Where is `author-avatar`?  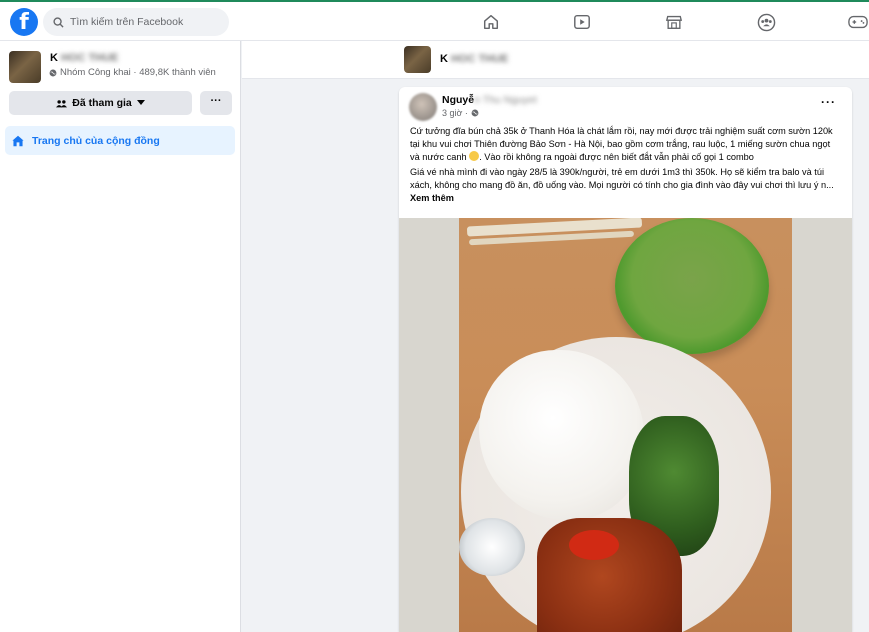 author-avatar is located at coordinates (423, 107).